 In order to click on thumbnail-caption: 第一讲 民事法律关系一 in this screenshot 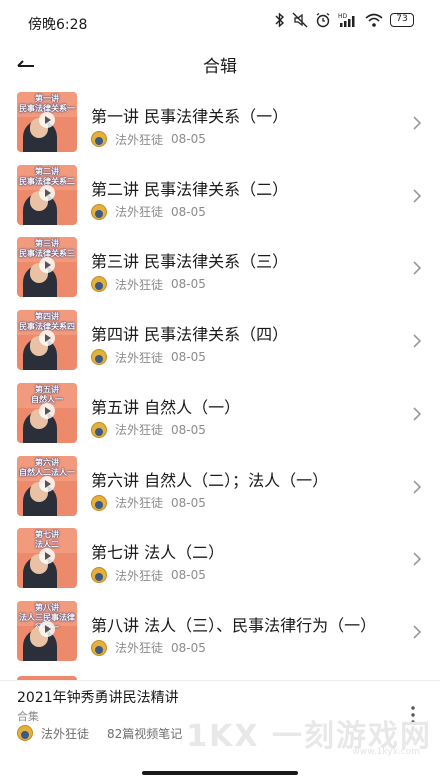, I will do `click(47, 103)`.